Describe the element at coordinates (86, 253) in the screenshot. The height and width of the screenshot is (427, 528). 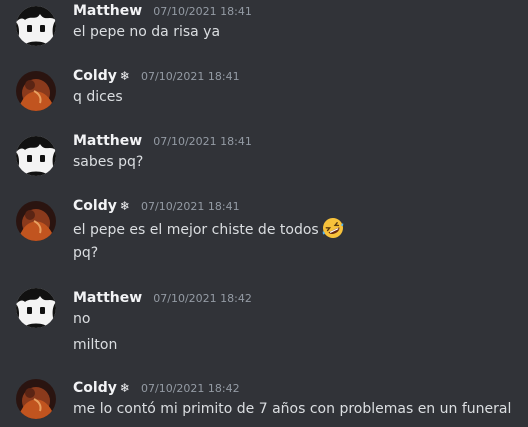
I see `message-text: pq?` at that location.